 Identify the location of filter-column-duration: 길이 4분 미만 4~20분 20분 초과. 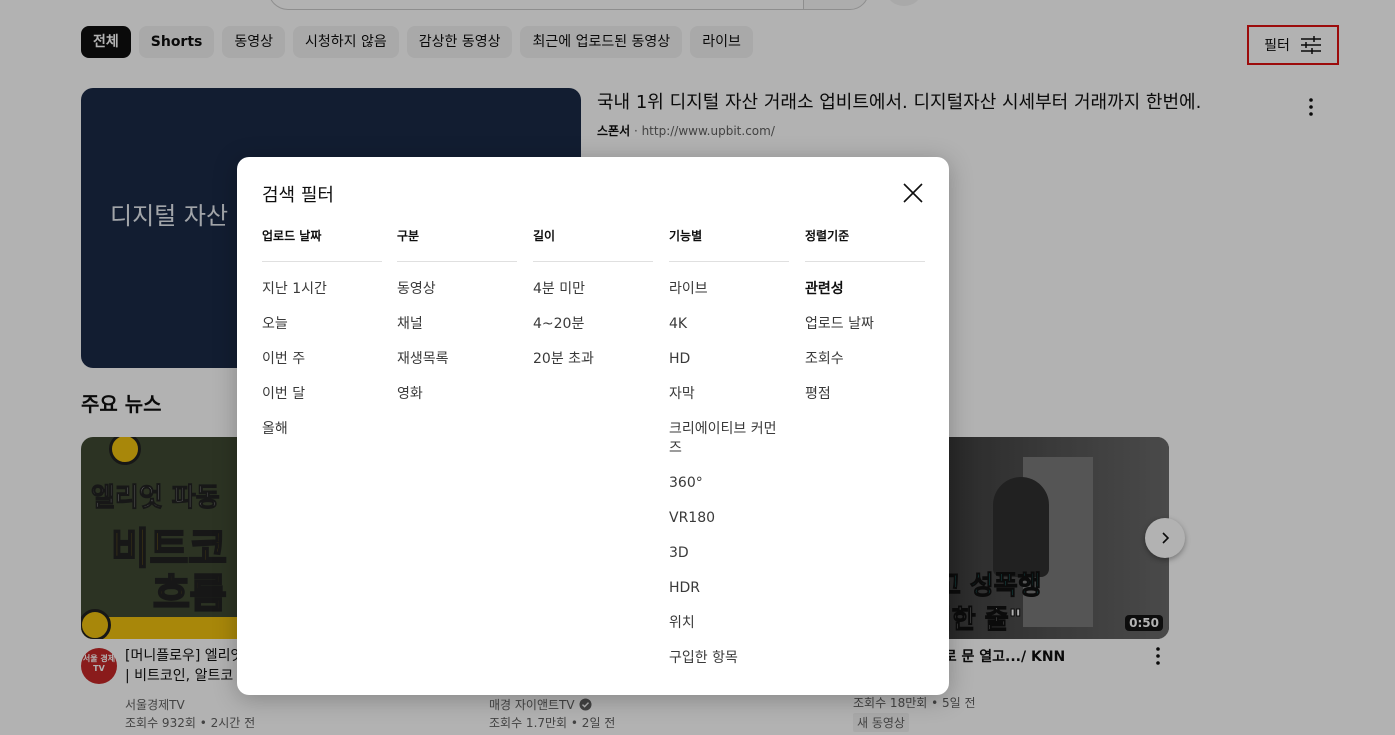
(593, 306).